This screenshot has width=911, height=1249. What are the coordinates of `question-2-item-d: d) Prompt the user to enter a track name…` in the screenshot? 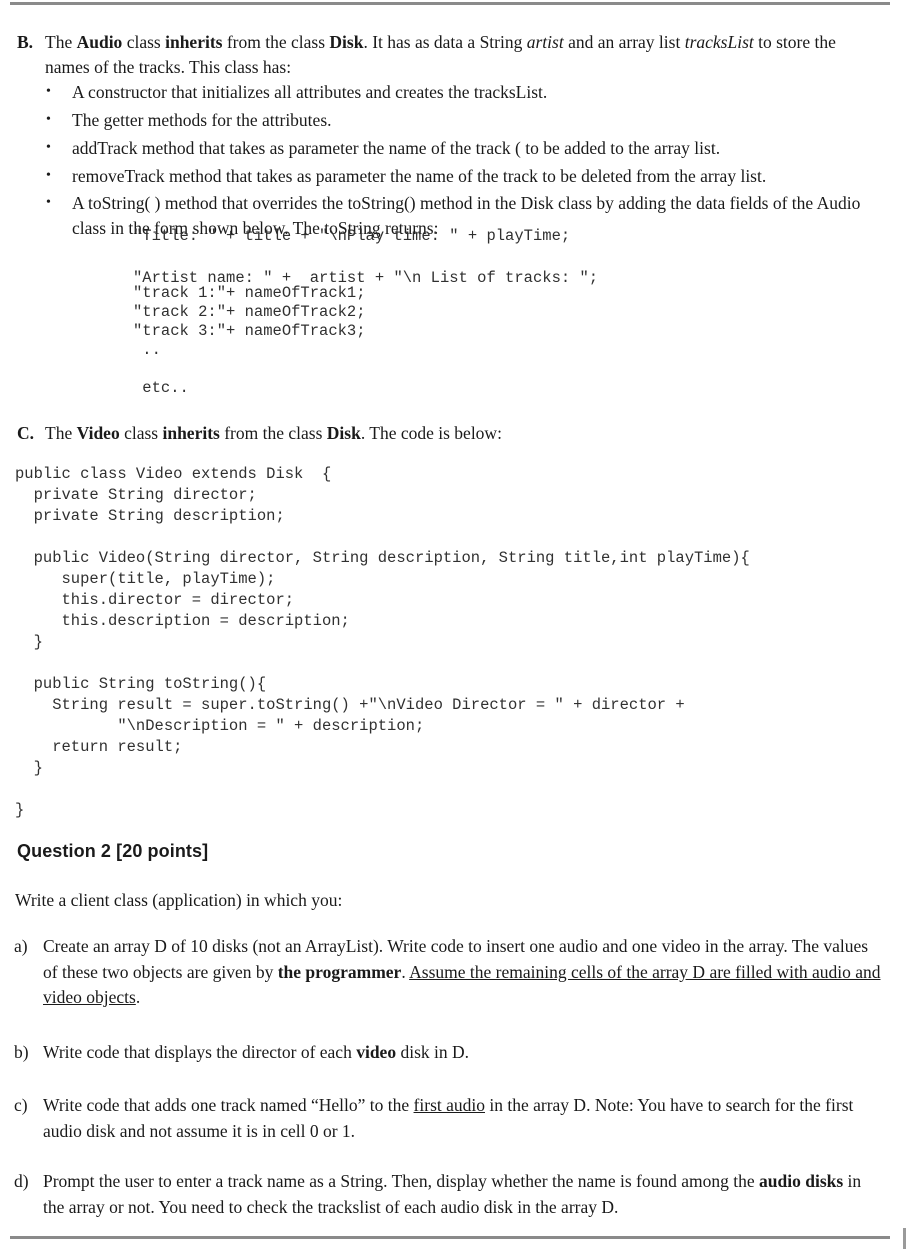 It's located at (449, 1194).